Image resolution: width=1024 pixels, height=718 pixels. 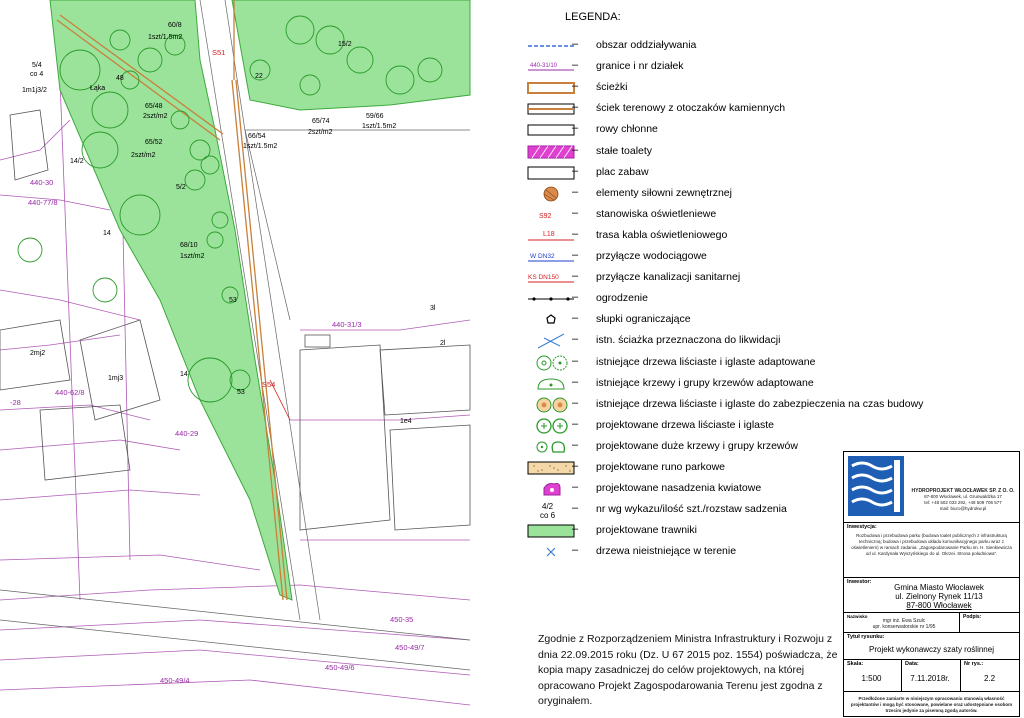 I want to click on legend-item: – stałe toalety, so click(x=760, y=152).